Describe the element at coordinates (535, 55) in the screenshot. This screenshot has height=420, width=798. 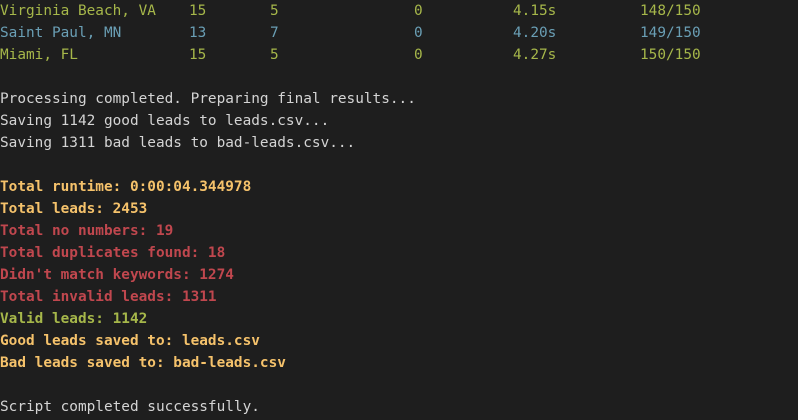
I see `time-cell: 4.27s` at that location.